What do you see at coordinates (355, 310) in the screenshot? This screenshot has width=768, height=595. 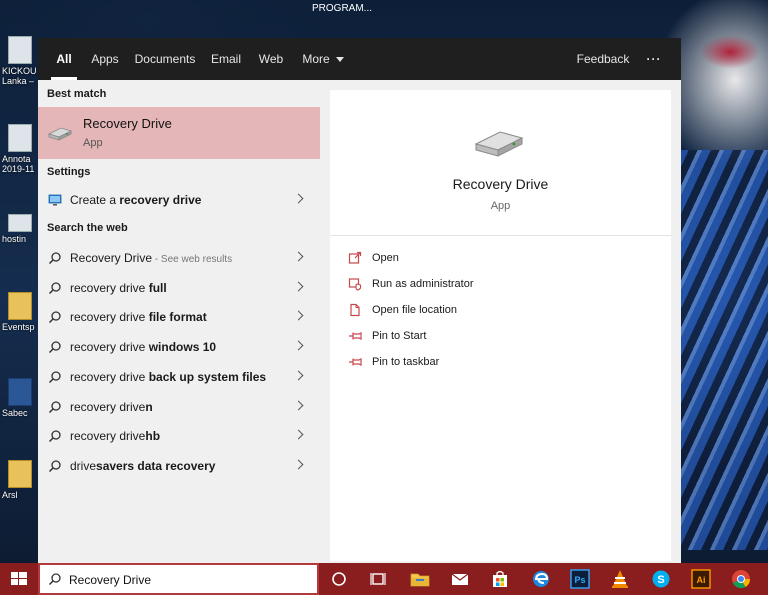 I see `file-location-icon` at bounding box center [355, 310].